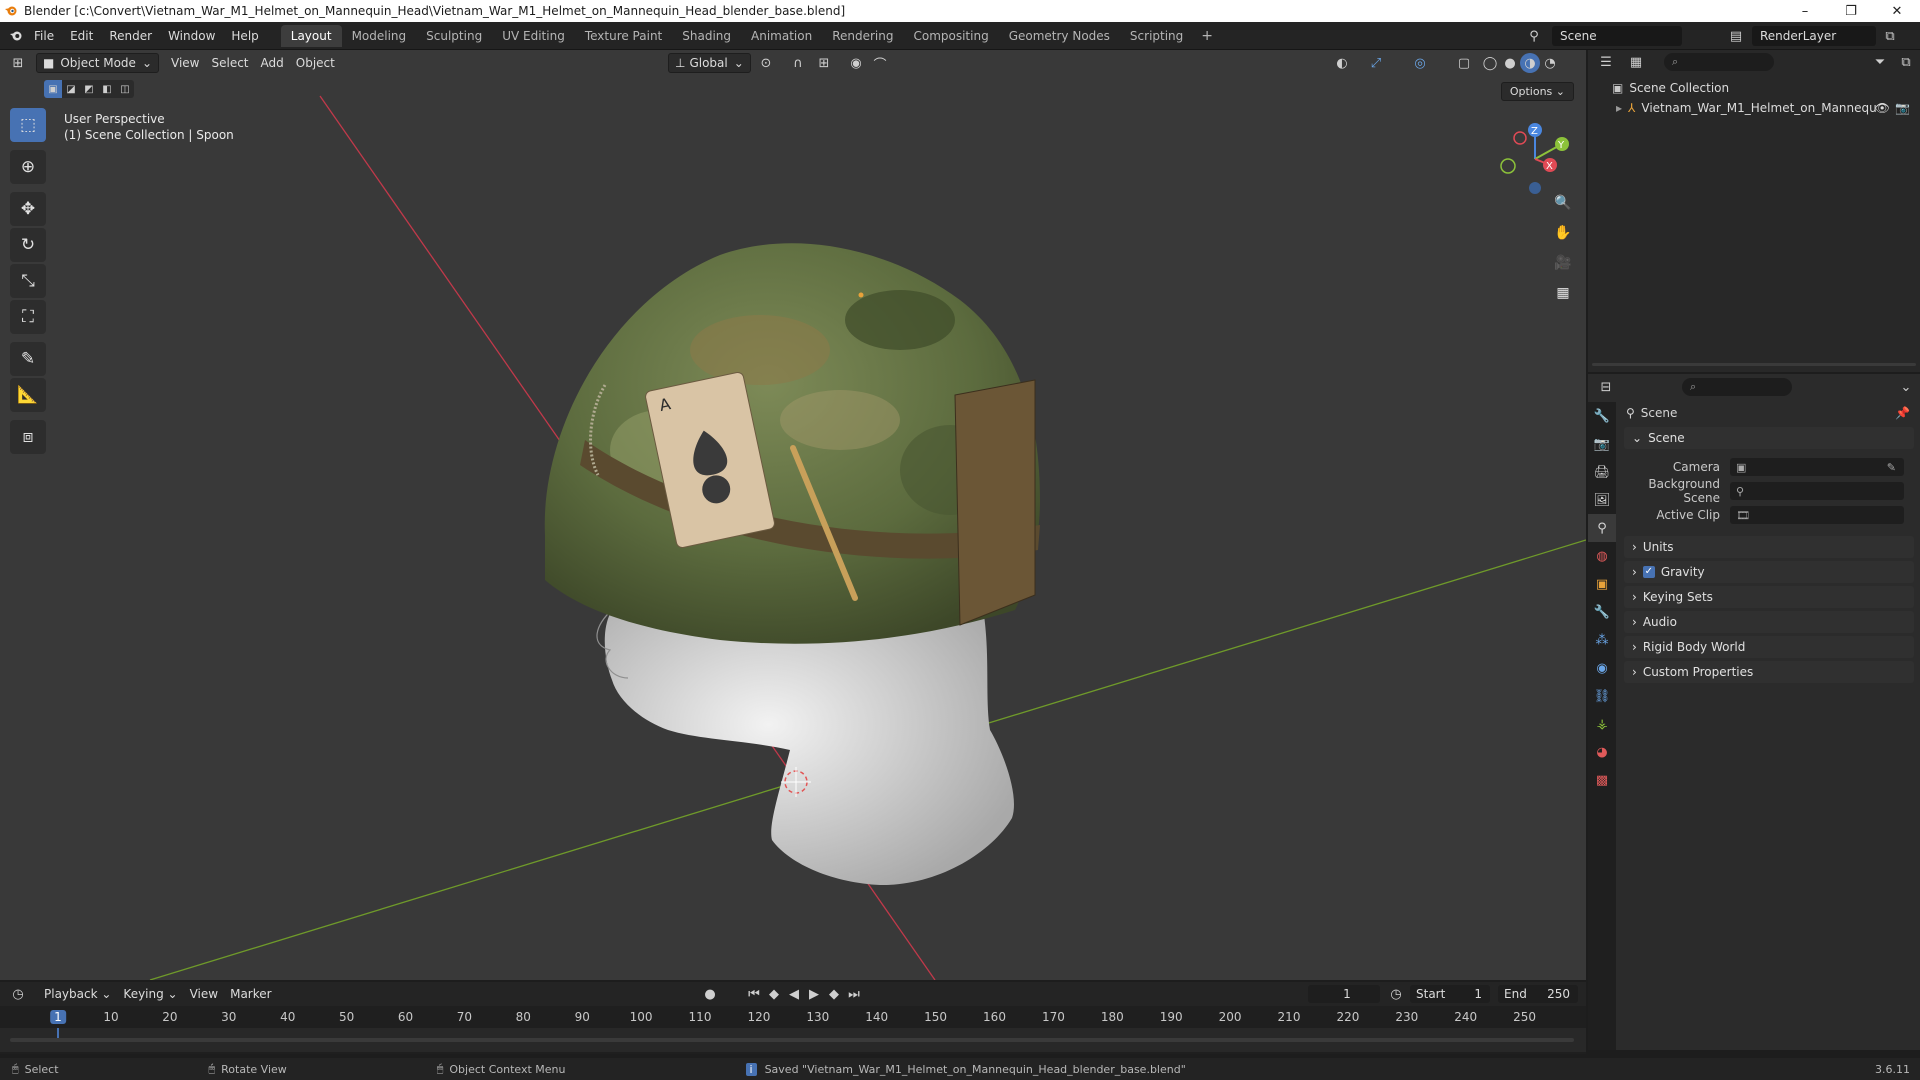 The height and width of the screenshot is (1080, 1920). Describe the element at coordinates (1059, 36) in the screenshot. I see `tab-geometry-nodes: Geometry Nodes` at that location.